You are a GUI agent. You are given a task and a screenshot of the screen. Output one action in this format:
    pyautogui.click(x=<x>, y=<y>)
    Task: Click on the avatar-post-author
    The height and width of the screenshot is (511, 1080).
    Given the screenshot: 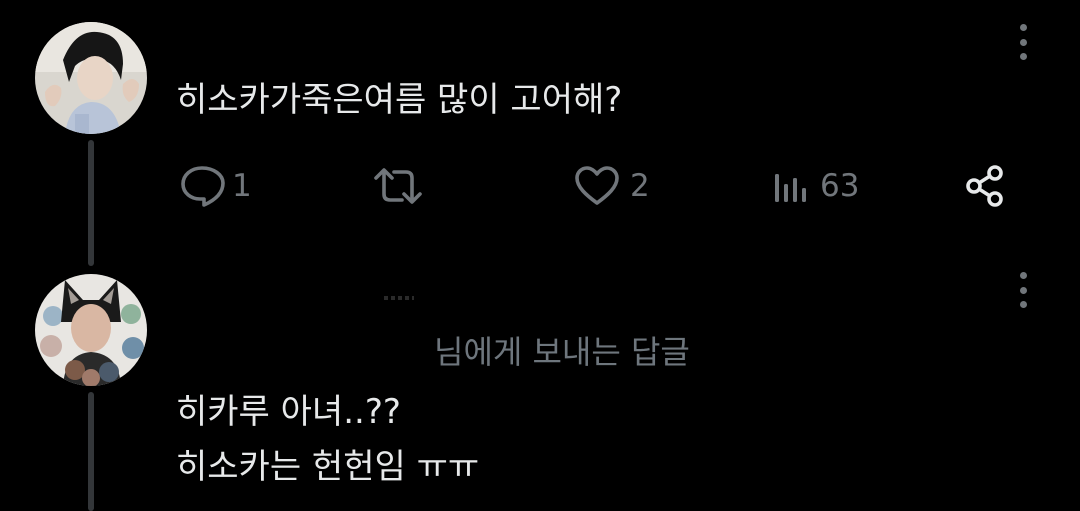 What is the action you would take?
    pyautogui.click(x=91, y=78)
    